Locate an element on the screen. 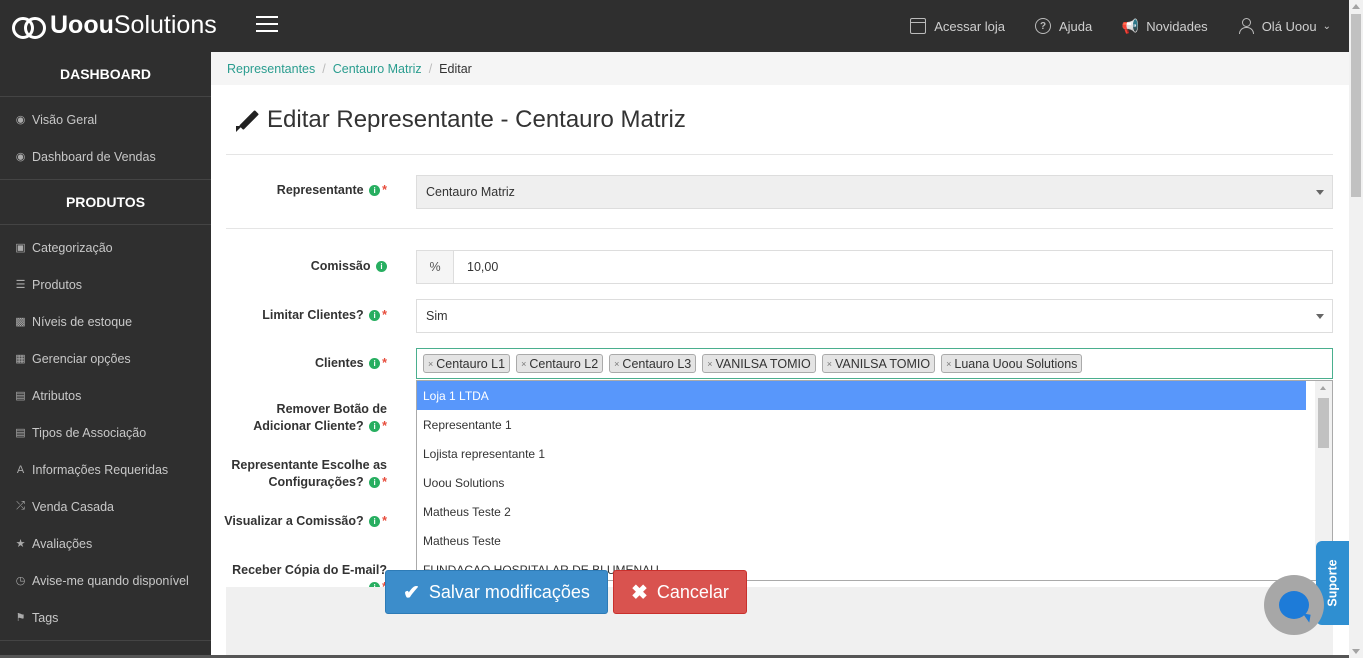  sidebar-item-tipos-associacao: ▤ Tipos de Associação is located at coordinates (105, 432).